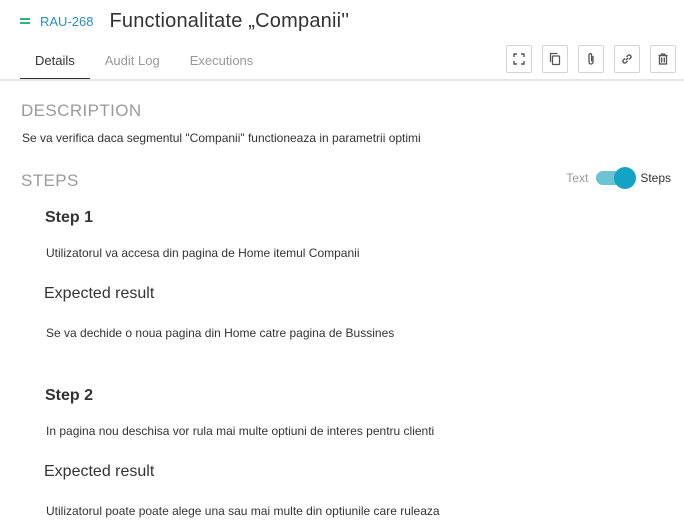 The image size is (684, 530). I want to click on attachment-button, so click(591, 59).